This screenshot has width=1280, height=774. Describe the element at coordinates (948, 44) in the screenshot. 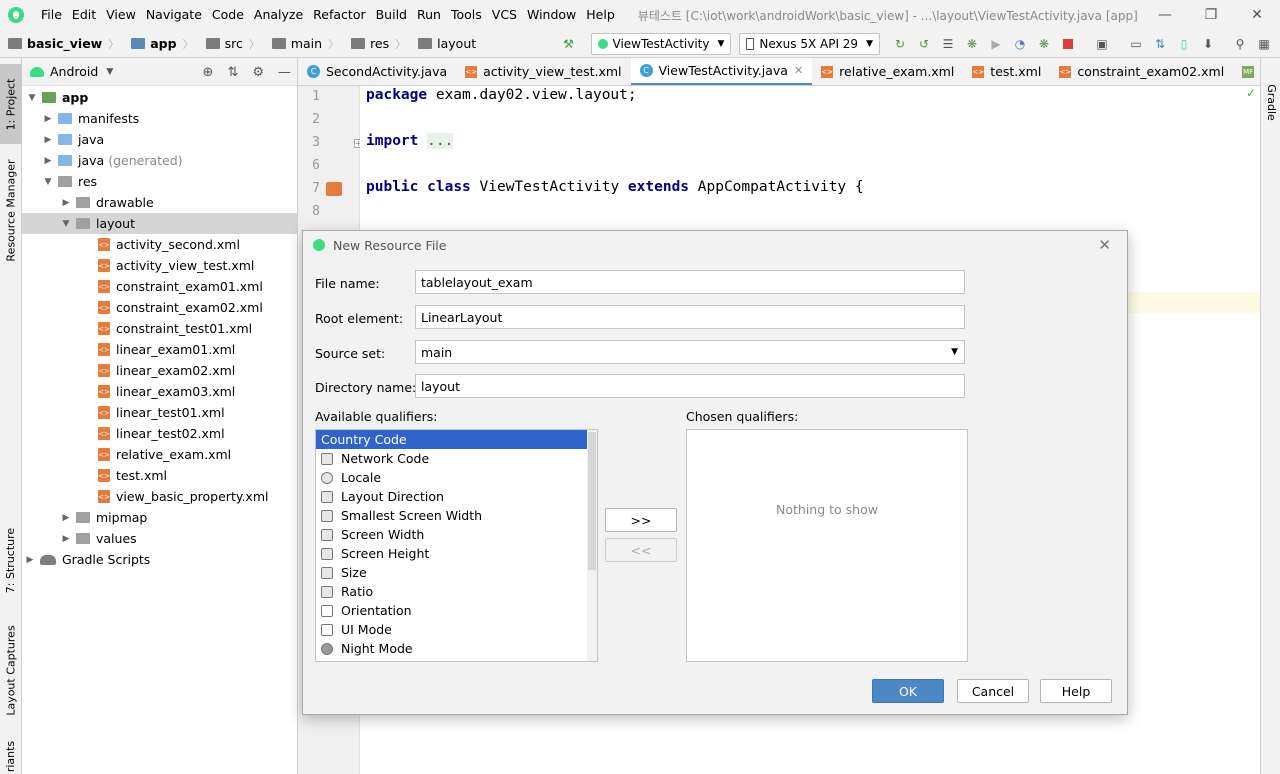

I see `coverage-icon: ☰` at that location.